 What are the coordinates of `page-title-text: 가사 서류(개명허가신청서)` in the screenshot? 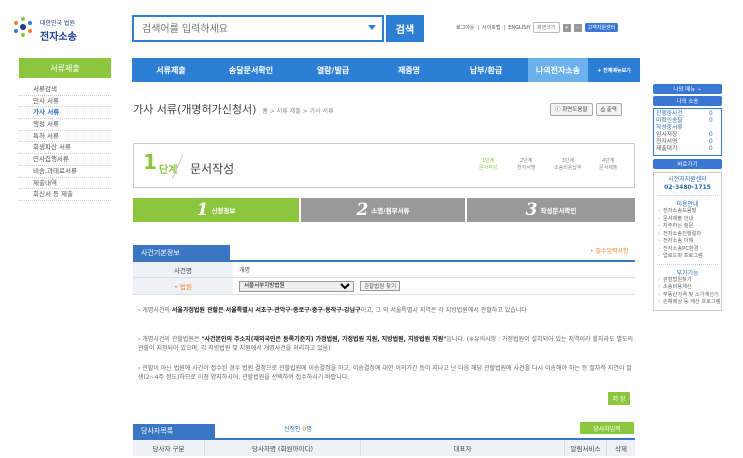 It's located at (195, 109).